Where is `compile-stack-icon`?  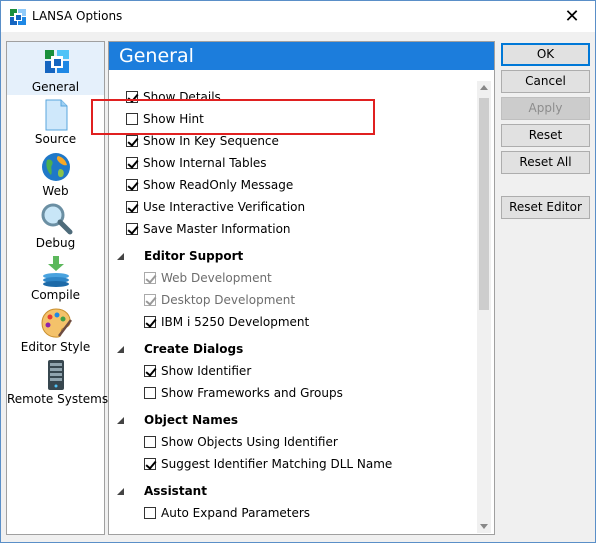
compile-stack-icon is located at coordinates (56, 271).